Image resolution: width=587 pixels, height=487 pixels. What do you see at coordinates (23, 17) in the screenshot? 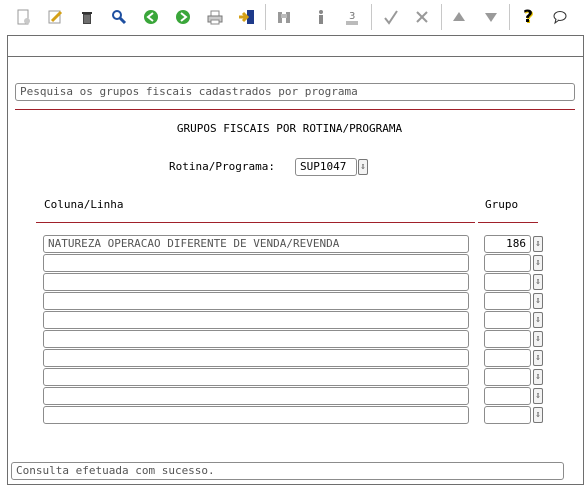
I see `new-icon` at bounding box center [23, 17].